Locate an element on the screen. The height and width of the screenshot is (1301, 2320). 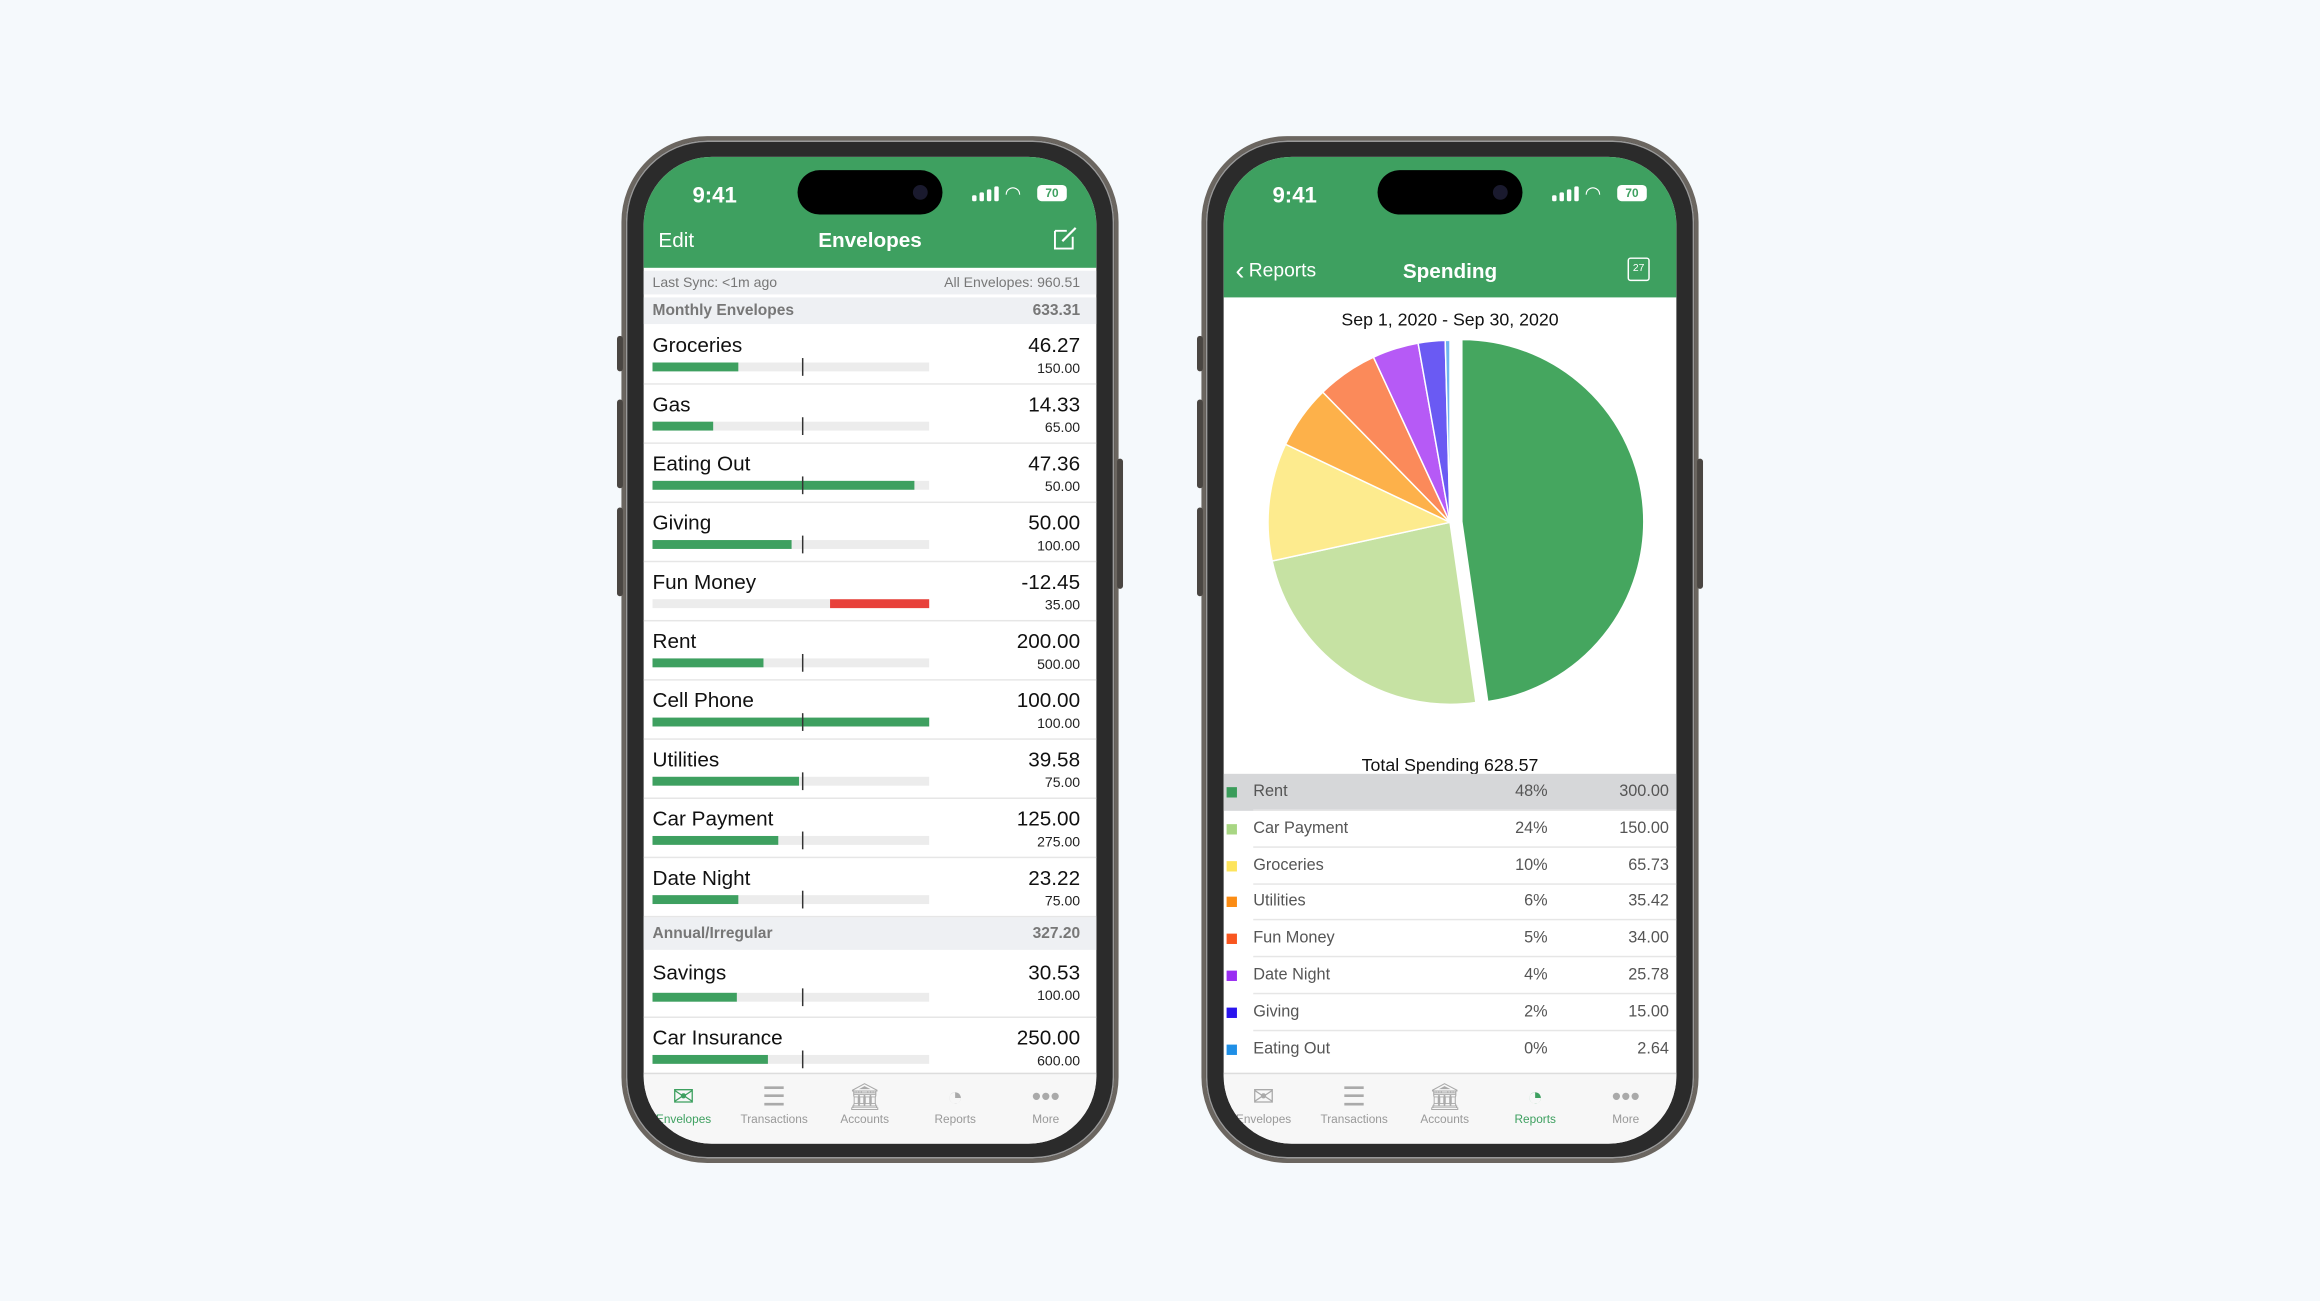
legend-percent: 4% is located at coordinates (1536, 975).